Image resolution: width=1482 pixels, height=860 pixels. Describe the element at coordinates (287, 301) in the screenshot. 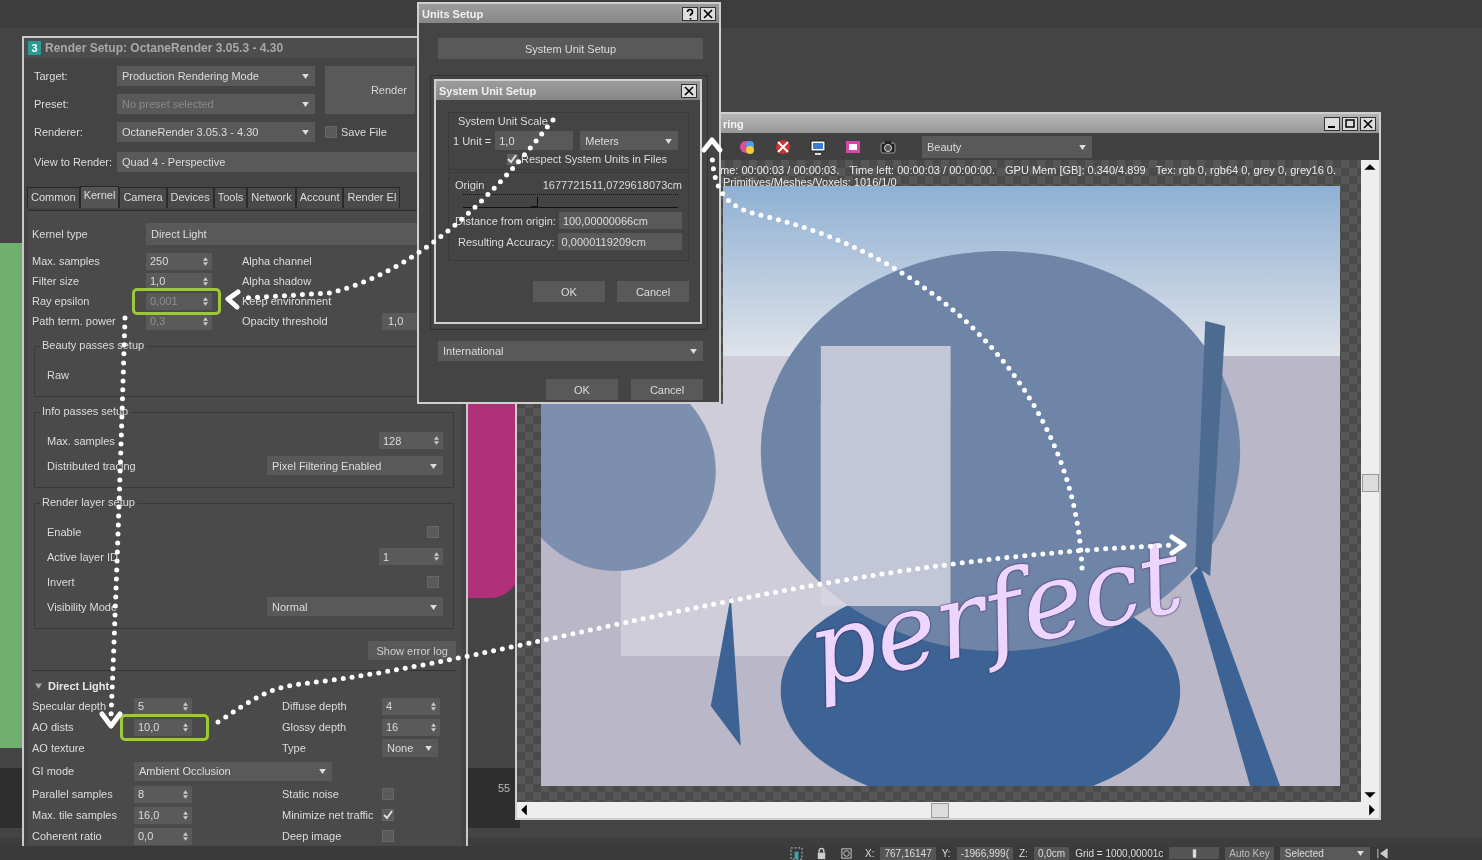

I see `field-label: Keep environment` at that location.